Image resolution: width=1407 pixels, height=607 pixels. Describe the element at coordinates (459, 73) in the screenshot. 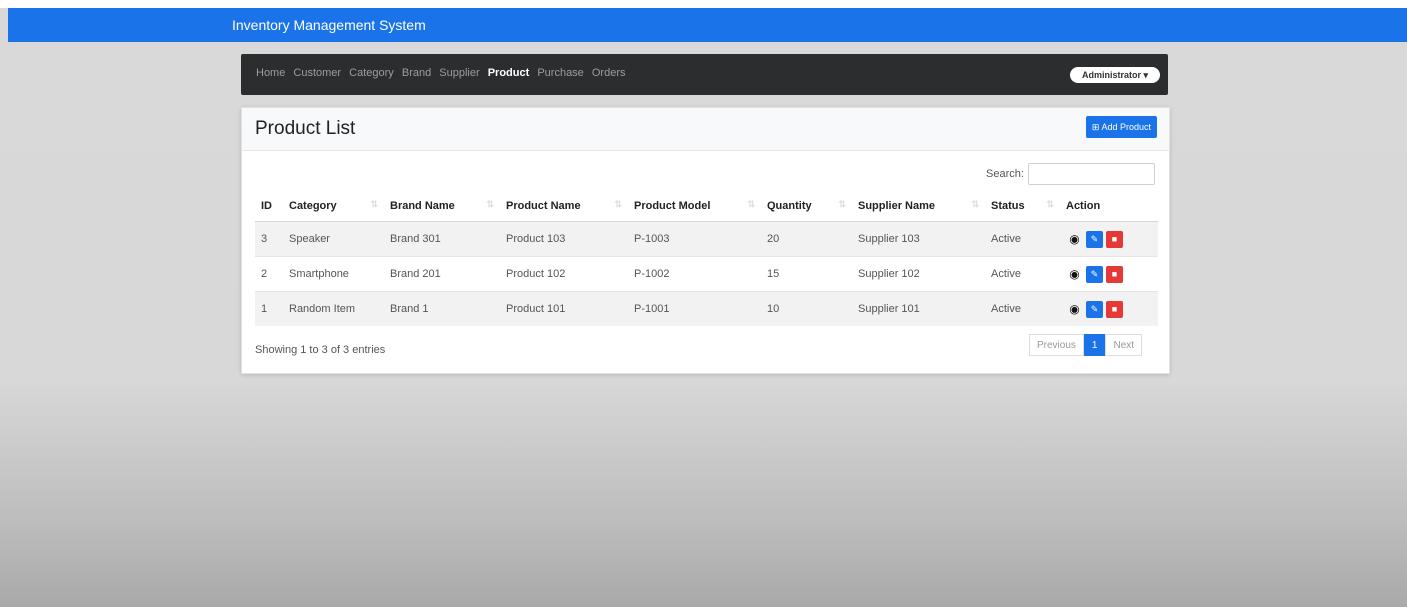

I see `nav-item-supplier: Supplier` at that location.